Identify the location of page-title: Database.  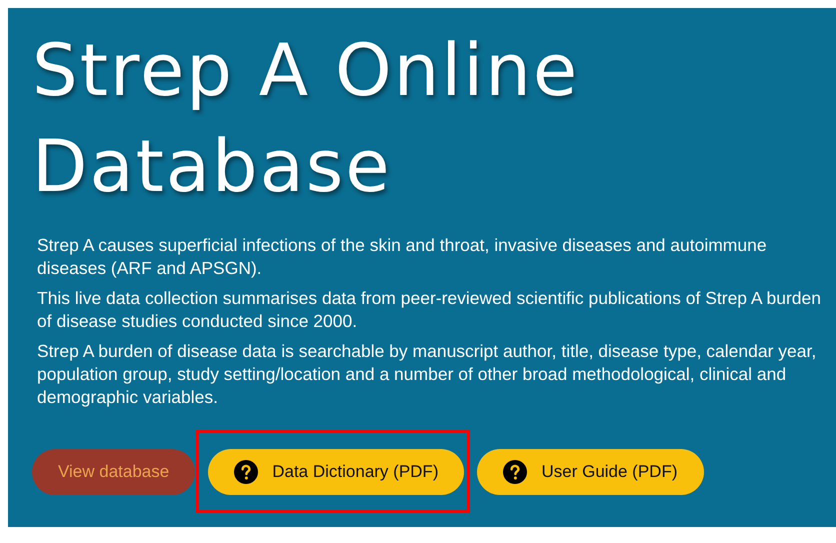
(212, 166).